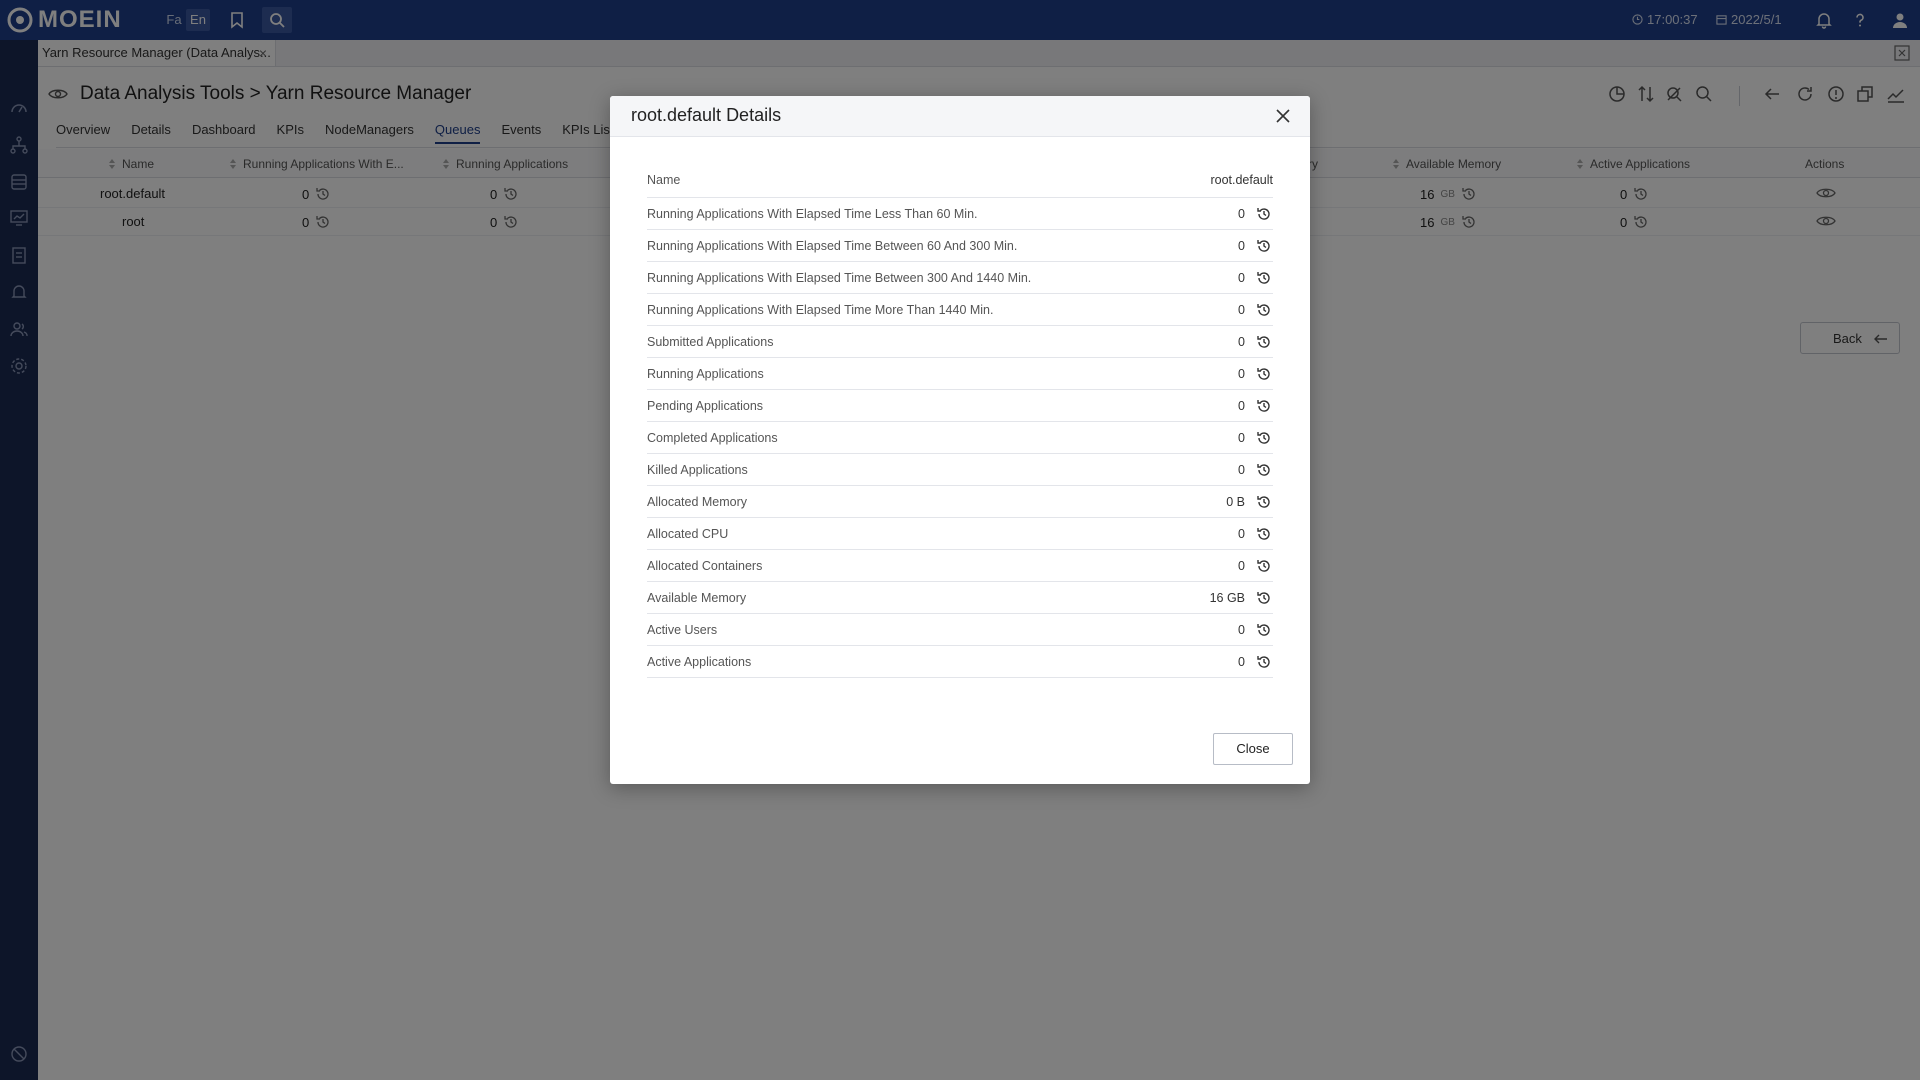 Image resolution: width=1920 pixels, height=1080 pixels. What do you see at coordinates (960, 534) in the screenshot?
I see `detail-row: Allocated CPU 0` at bounding box center [960, 534].